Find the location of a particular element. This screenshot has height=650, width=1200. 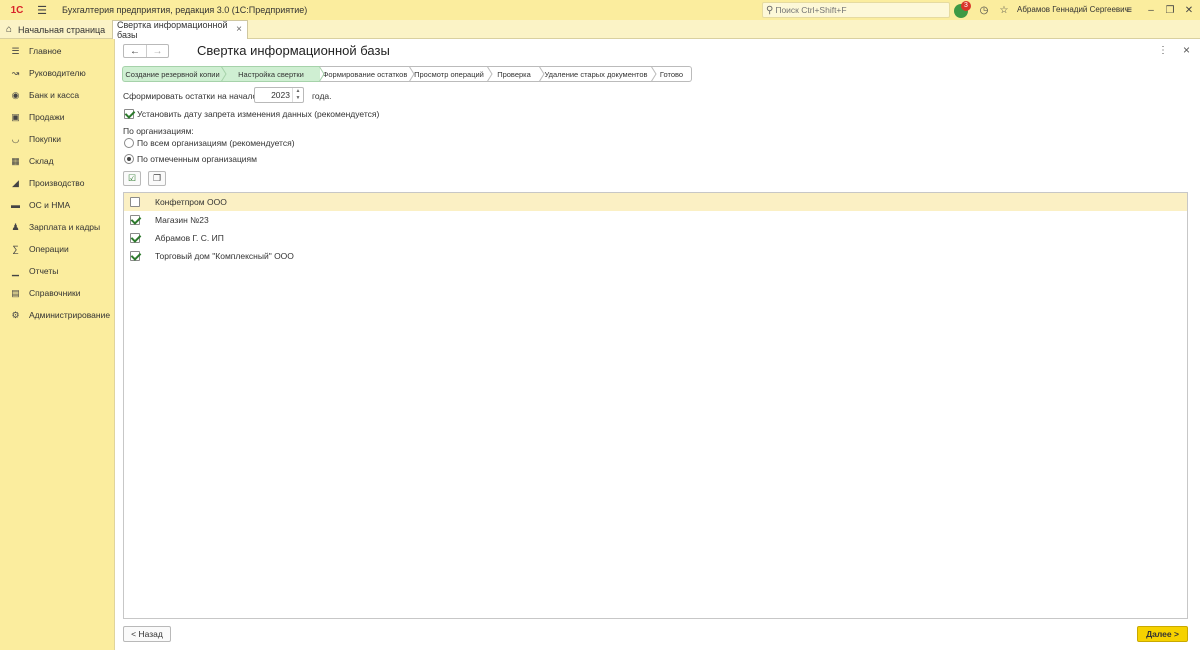

sidebar-item-label: Руководителю is located at coordinates (57, 73).